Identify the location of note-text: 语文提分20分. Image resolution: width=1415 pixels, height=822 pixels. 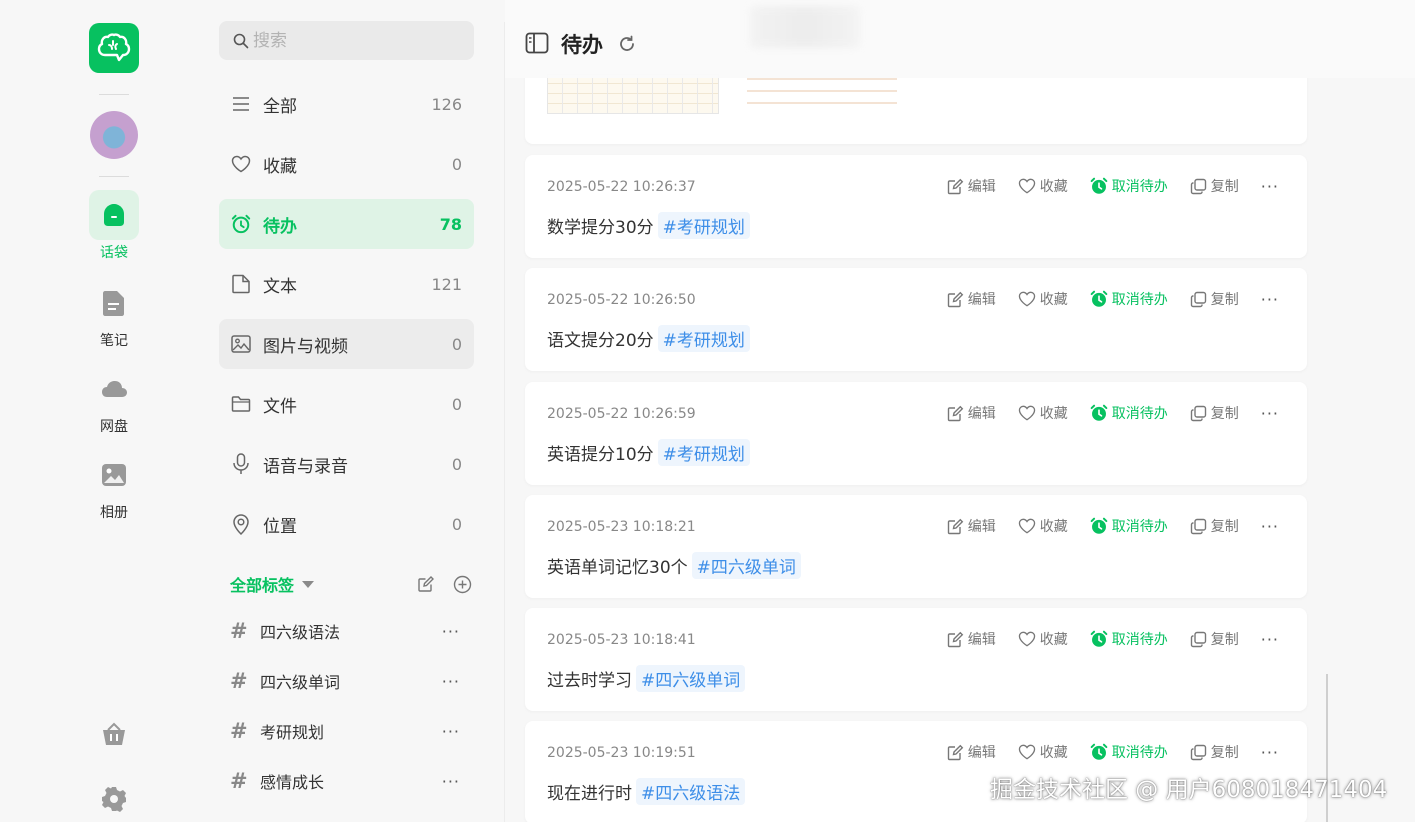
(600, 341).